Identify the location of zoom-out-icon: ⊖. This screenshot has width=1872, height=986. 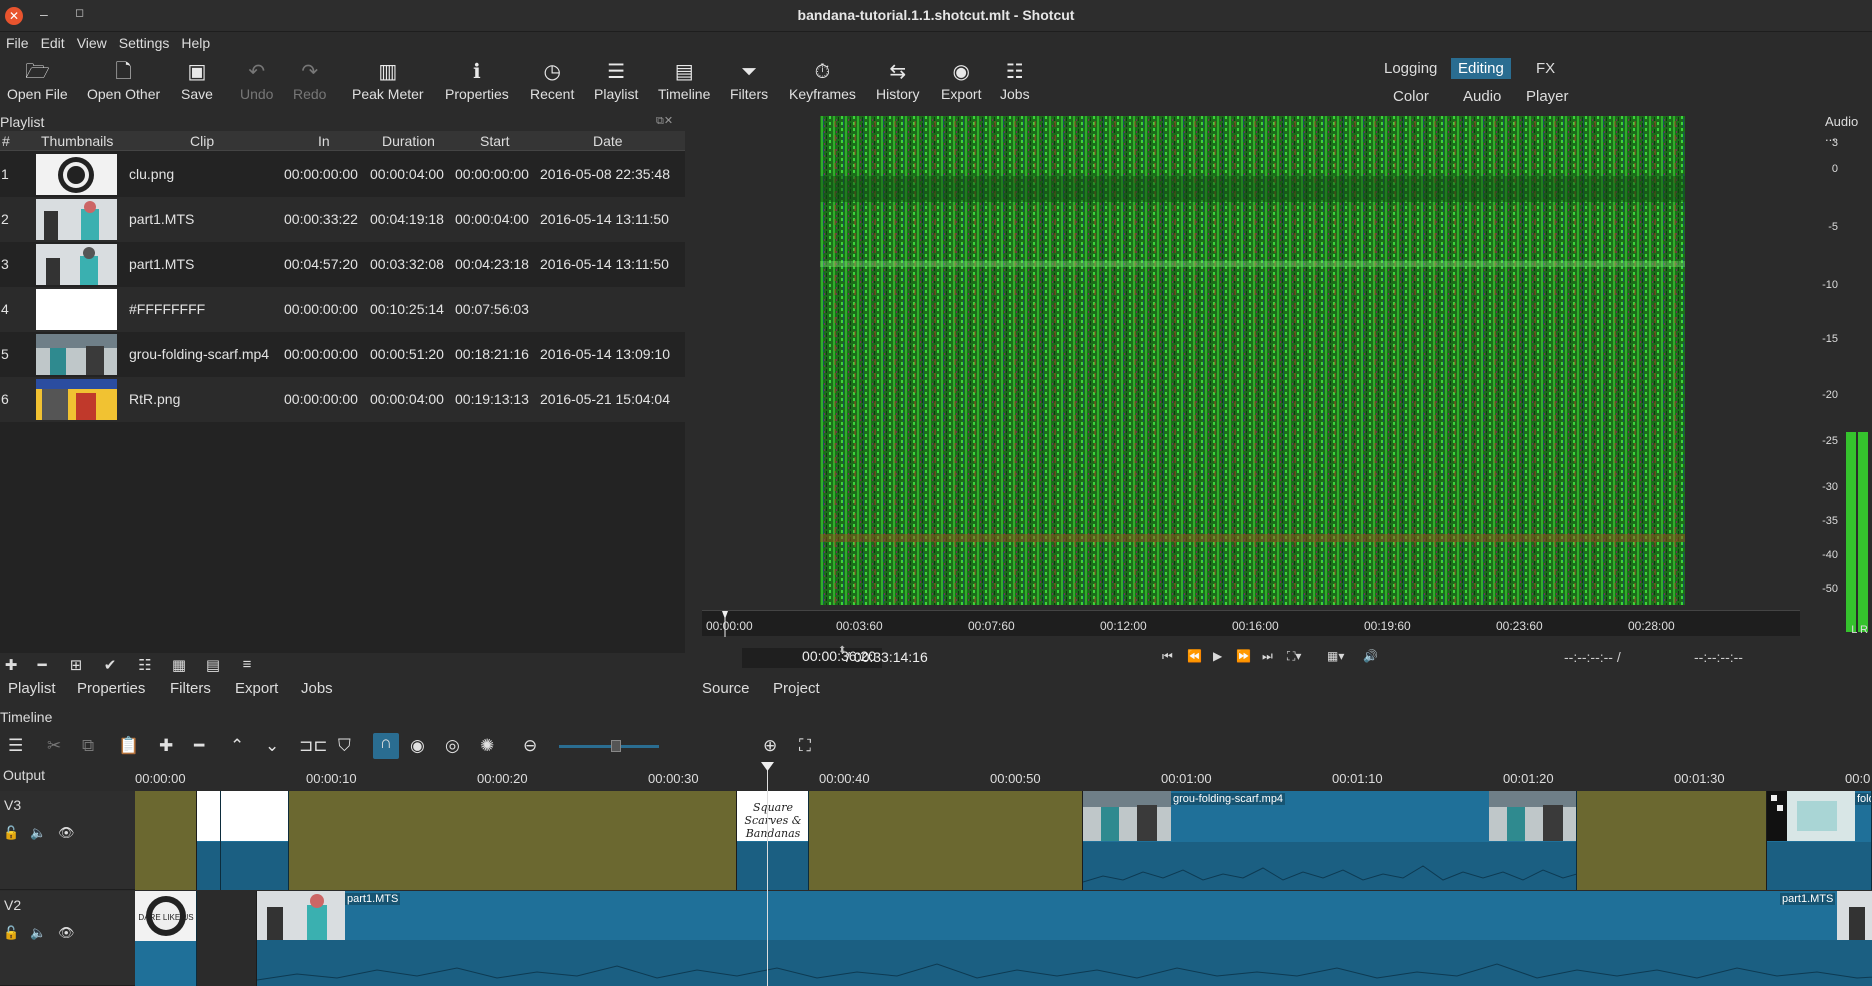
(530, 746).